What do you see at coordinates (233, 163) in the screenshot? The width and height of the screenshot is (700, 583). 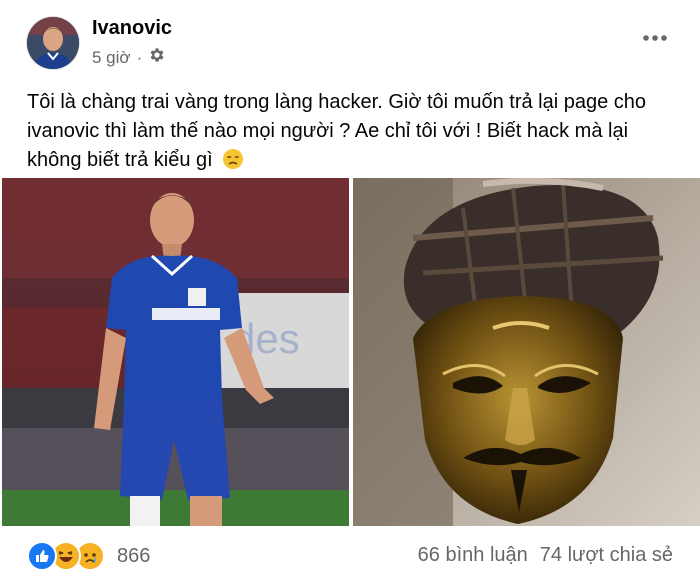 I see `disappointed-face-emoji` at bounding box center [233, 163].